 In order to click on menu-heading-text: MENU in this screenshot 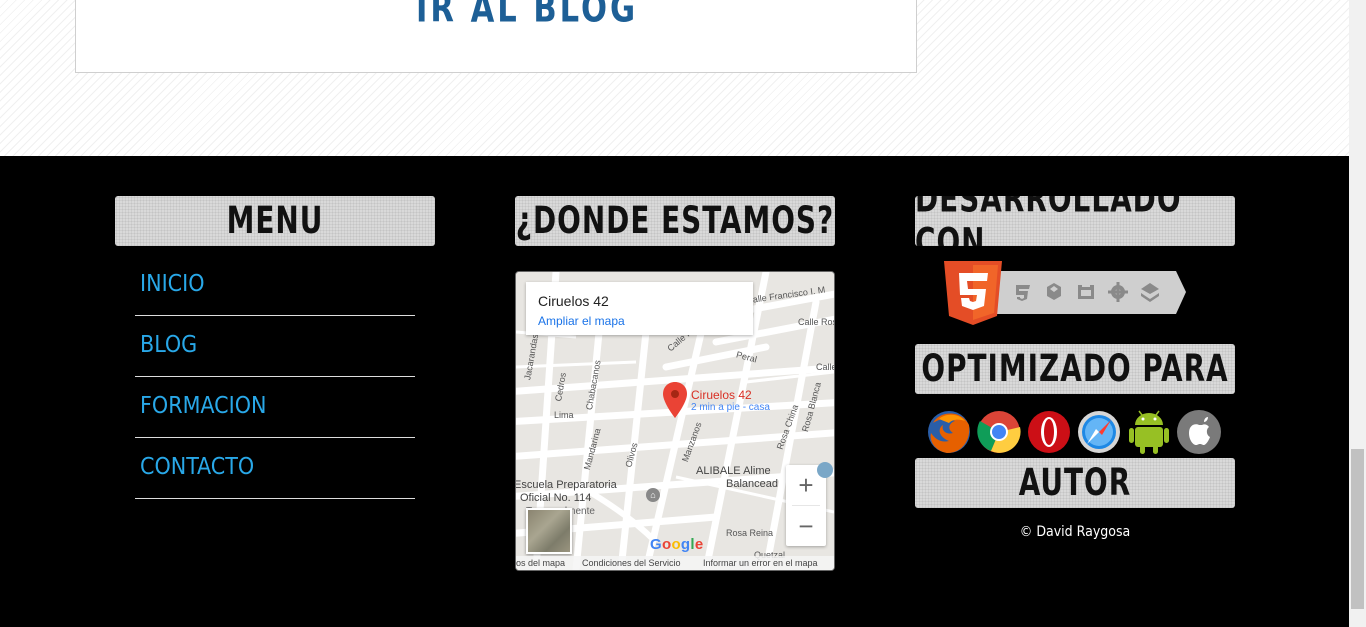, I will do `click(275, 221)`.